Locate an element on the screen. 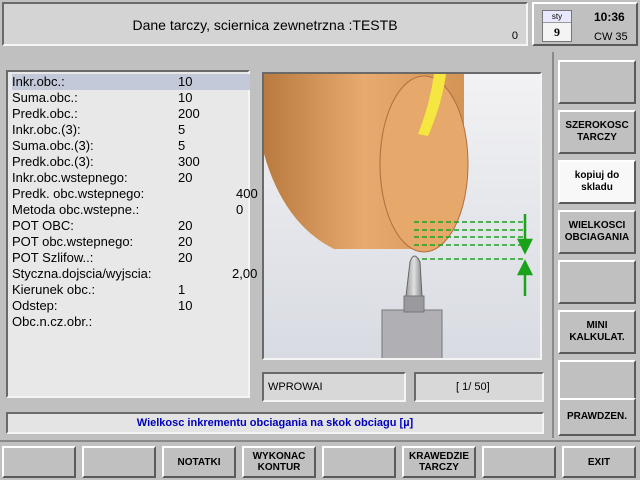 The width and height of the screenshot is (640, 480). param-label: Obc.n.cz.obr.: is located at coordinates (52, 321).